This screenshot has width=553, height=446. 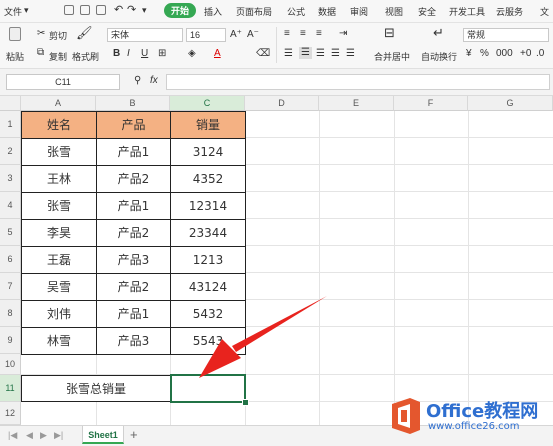 I want to click on table-cell: 12314, so click(x=208, y=206).